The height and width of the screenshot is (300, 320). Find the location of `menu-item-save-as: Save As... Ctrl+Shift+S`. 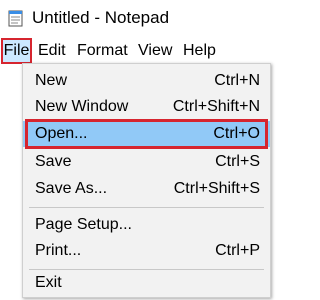

menu-item-save-as: Save As... Ctrl+Shift+S is located at coordinates (146, 189).